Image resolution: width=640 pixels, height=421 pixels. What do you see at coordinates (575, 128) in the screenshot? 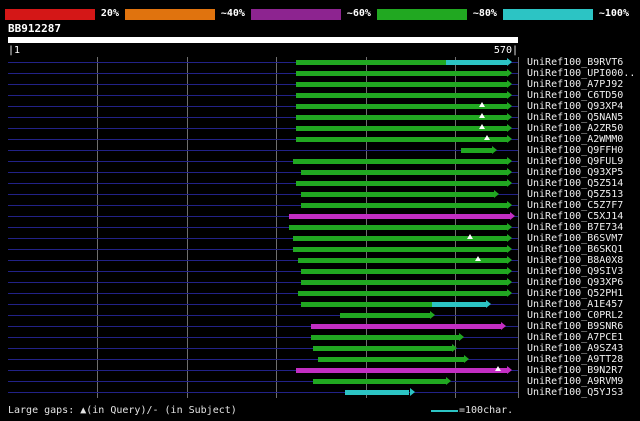
I see `hit-label: UniRef100_A2ZR50` at bounding box center [575, 128].